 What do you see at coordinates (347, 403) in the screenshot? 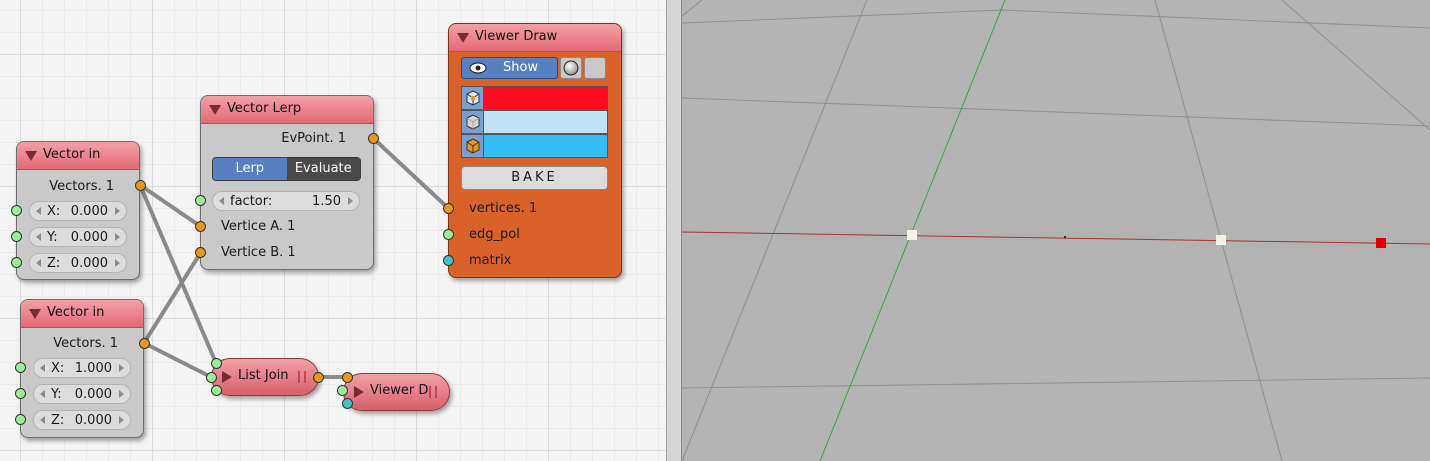
I see `viewer-d-matrix-socket` at bounding box center [347, 403].